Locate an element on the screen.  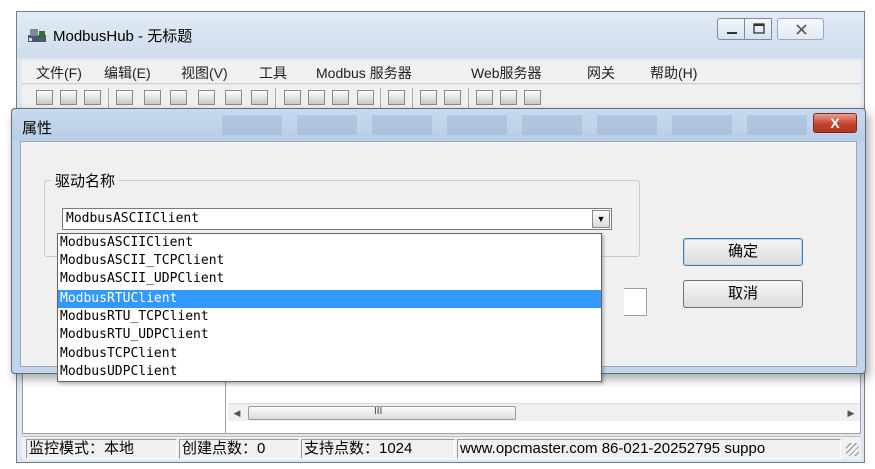
menu-help: 帮助(H) is located at coordinates (673, 73).